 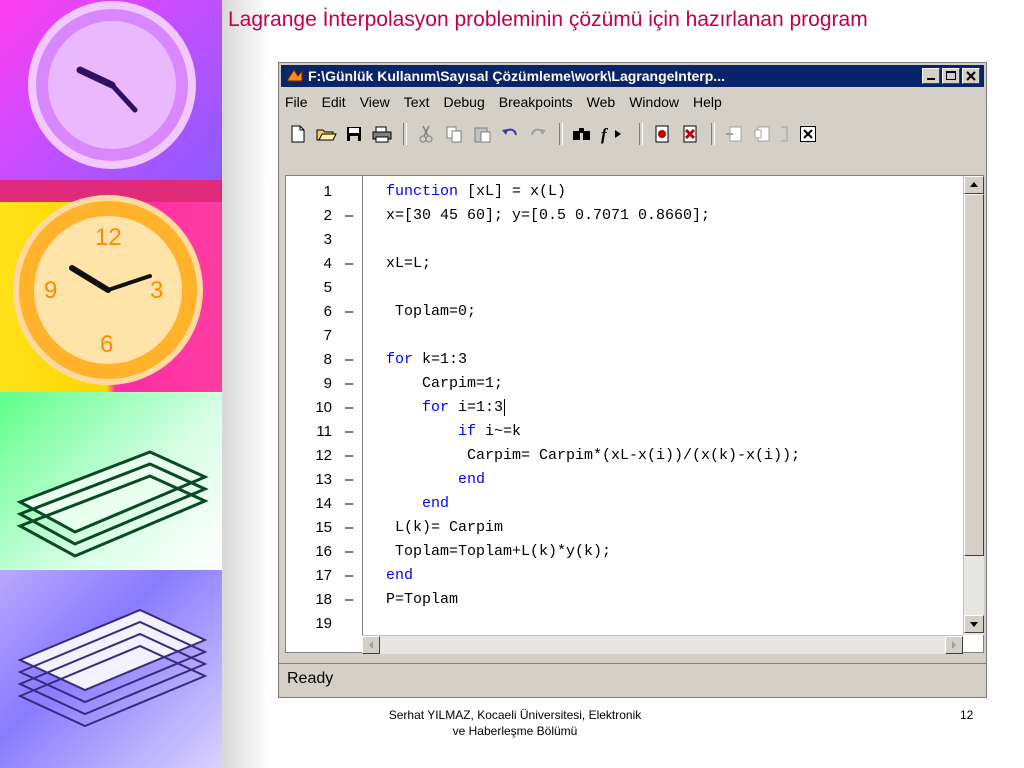 I want to click on menu-view: View, so click(x=375, y=102).